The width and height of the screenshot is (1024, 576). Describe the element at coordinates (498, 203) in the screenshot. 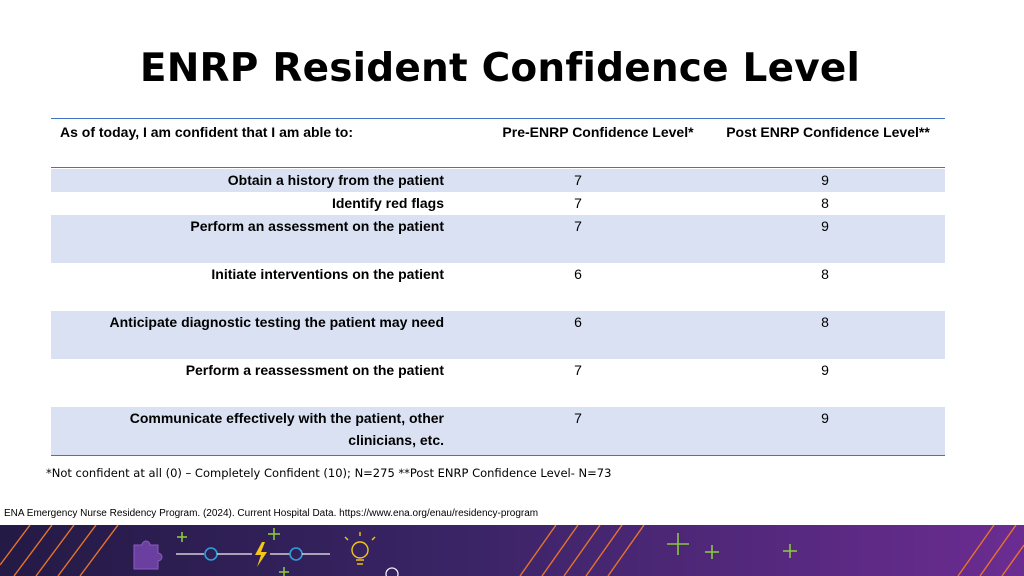

I see `table-row: Identify red flags 7 8` at that location.